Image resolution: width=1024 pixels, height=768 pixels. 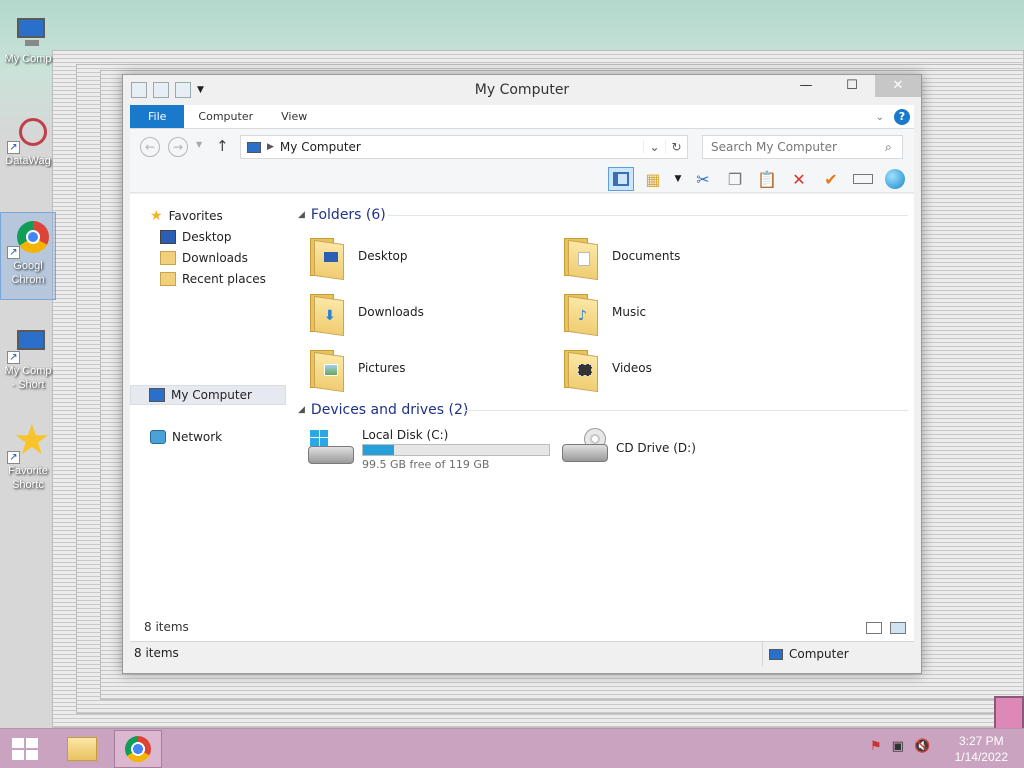 I want to click on copy-icon: ❐, so click(x=735, y=179).